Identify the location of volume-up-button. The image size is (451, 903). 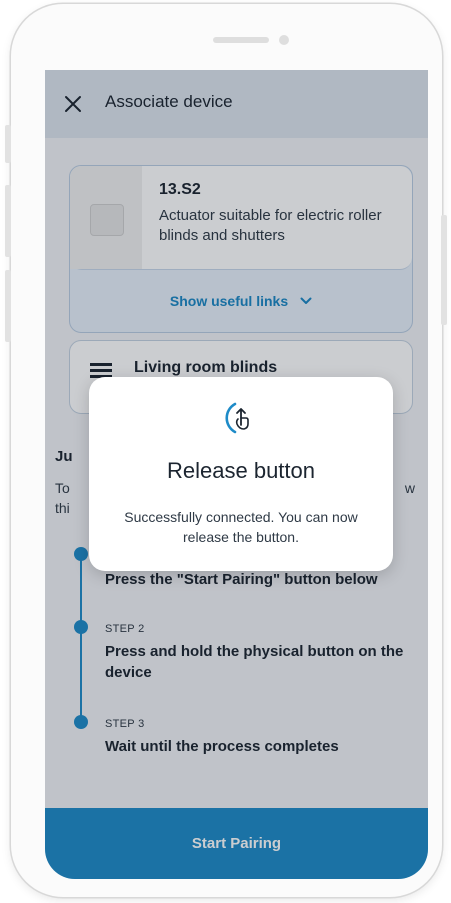
(8, 221).